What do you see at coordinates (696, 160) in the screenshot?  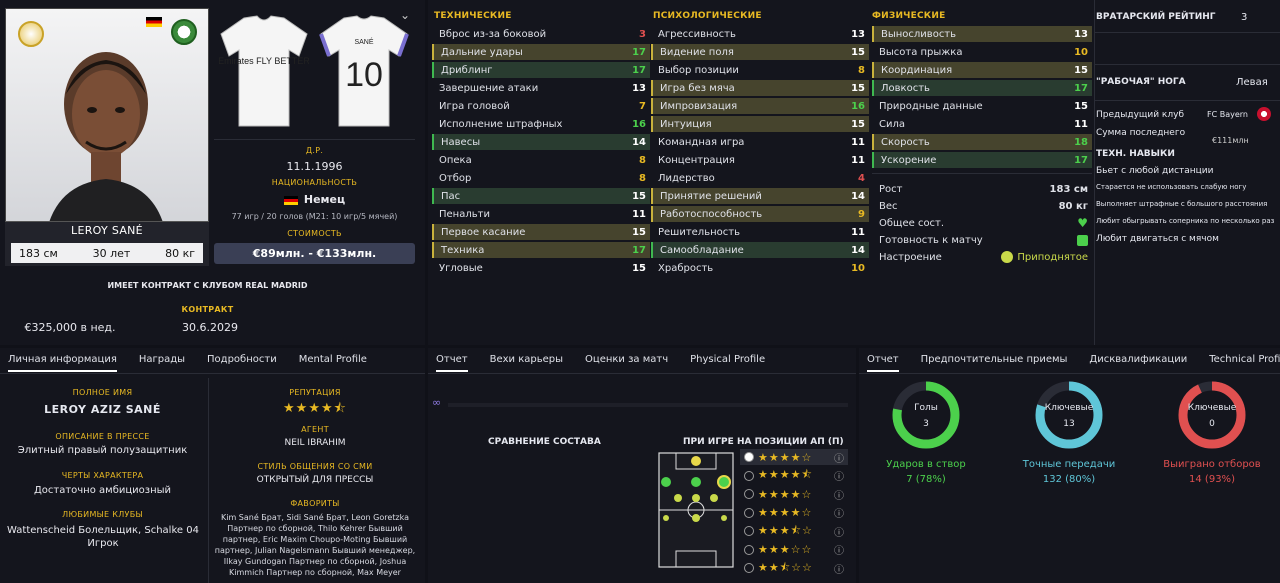 I see `attribute-label: Концентрация` at bounding box center [696, 160].